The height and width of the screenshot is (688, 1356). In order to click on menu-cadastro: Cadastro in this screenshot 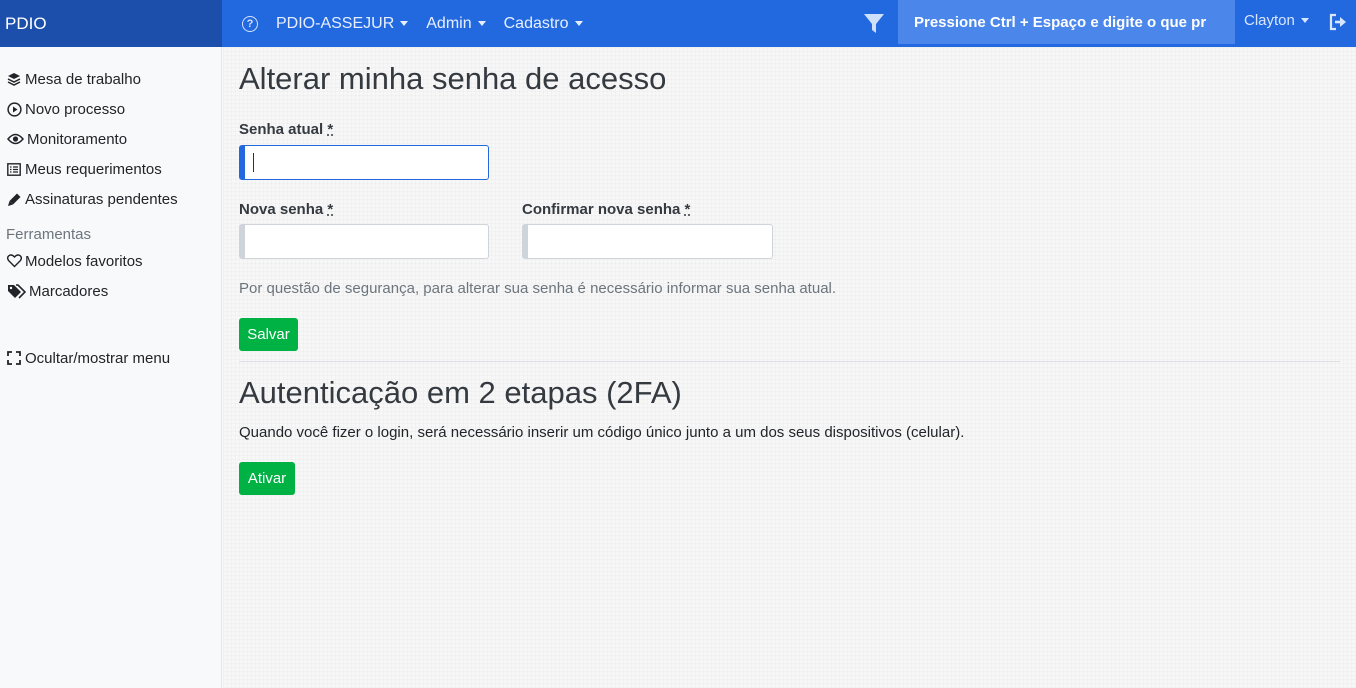, I will do `click(543, 24)`.